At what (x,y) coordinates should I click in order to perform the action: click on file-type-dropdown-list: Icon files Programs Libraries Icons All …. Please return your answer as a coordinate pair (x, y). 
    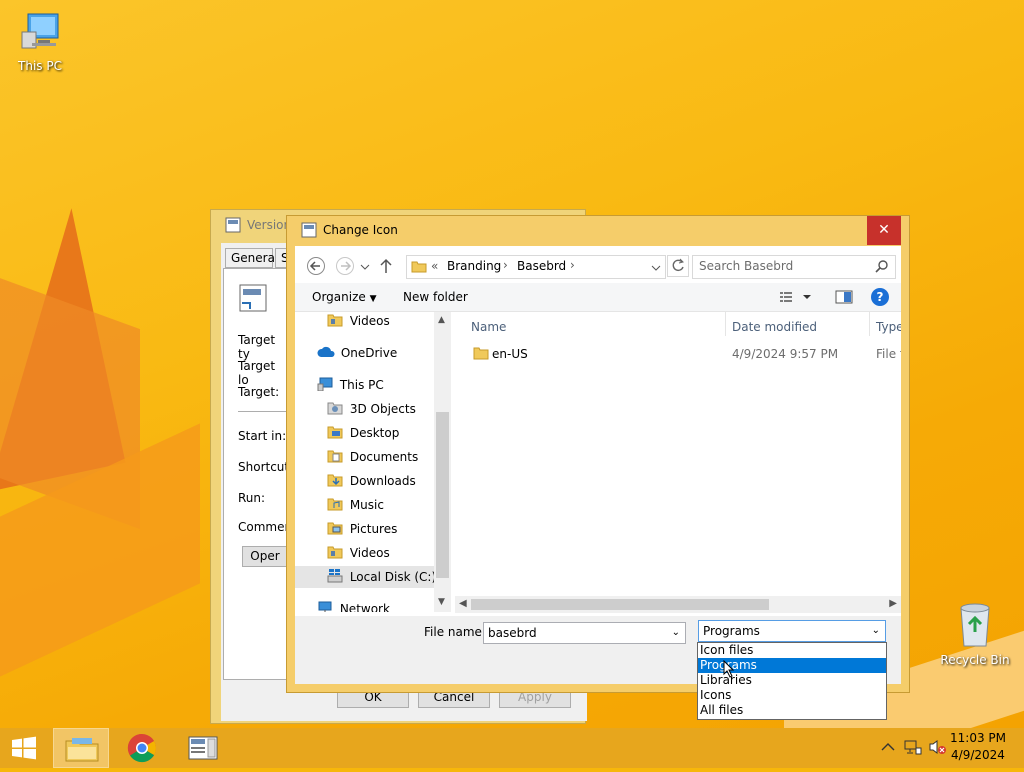
    Looking at the image, I should click on (792, 681).